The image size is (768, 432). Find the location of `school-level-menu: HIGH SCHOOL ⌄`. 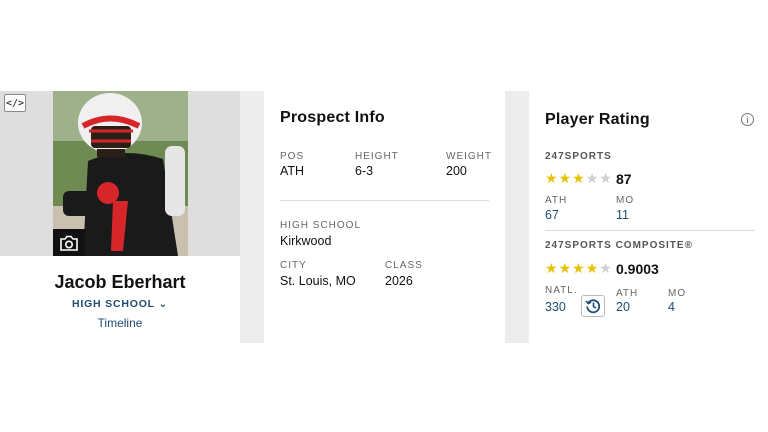

school-level-menu: HIGH SCHOOL ⌄ is located at coordinates (120, 304).